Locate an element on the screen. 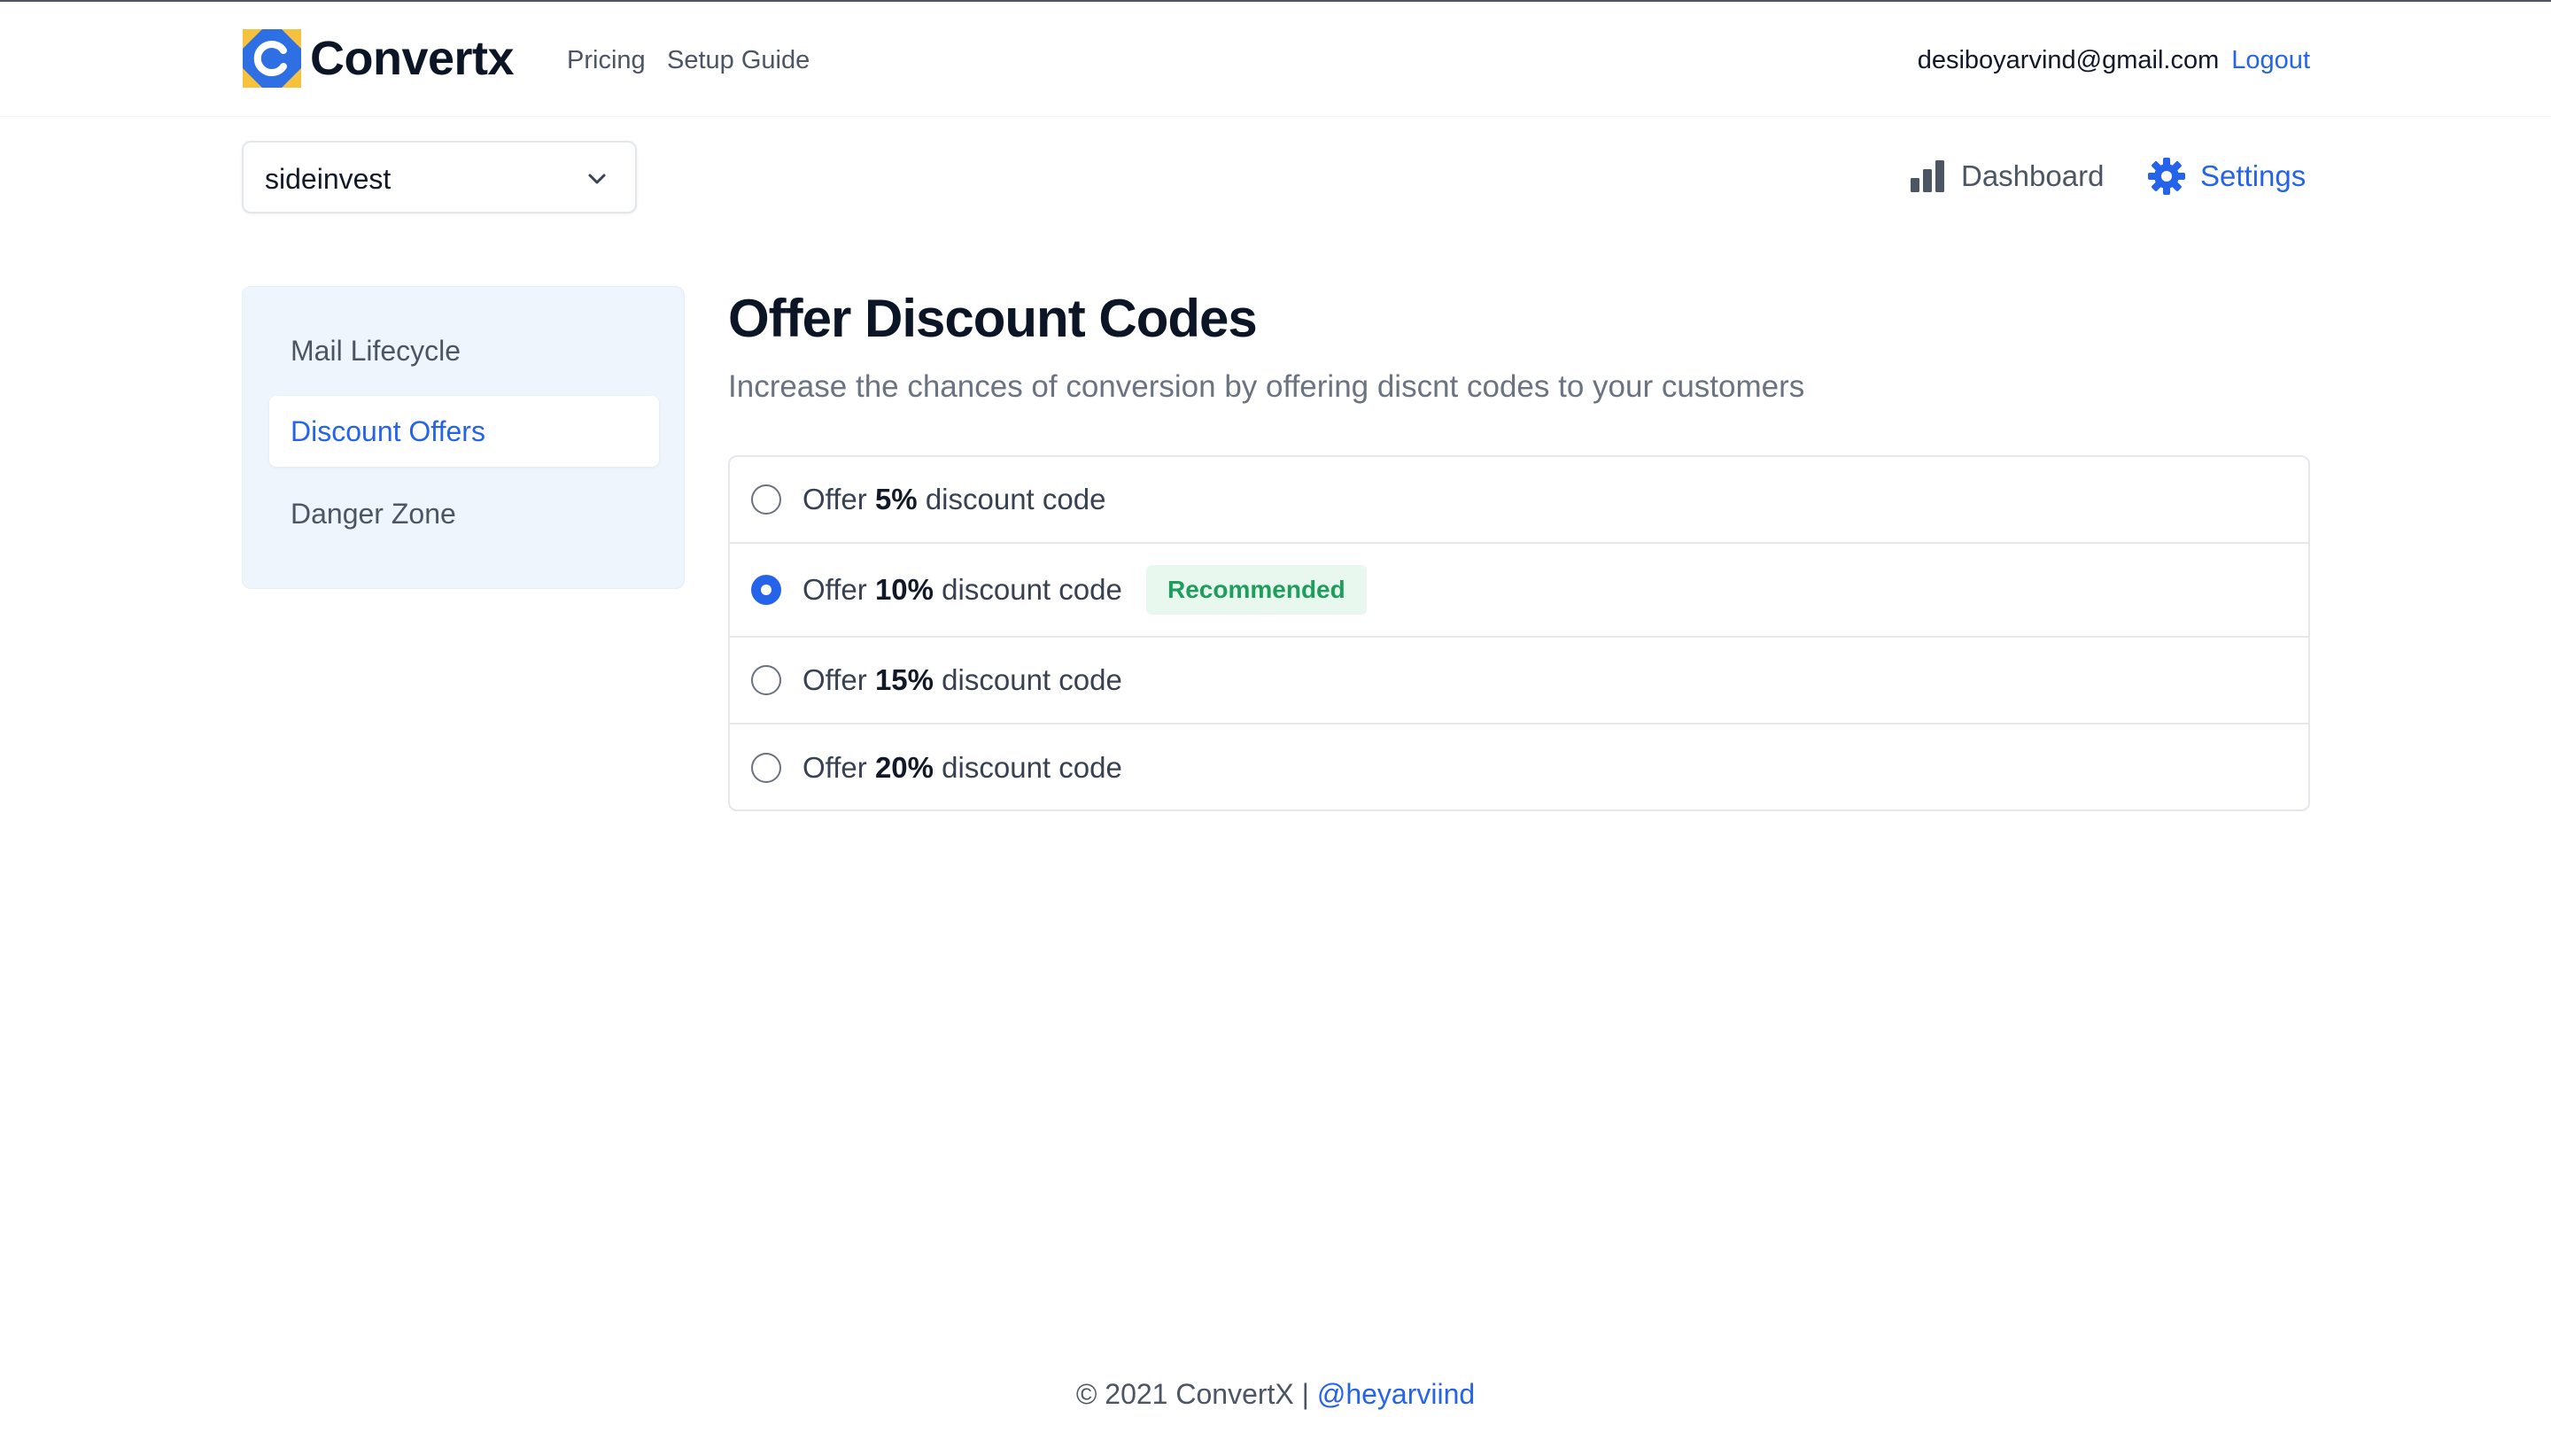  sidebar-item-danger-zone: Danger Zone is located at coordinates (464, 513).